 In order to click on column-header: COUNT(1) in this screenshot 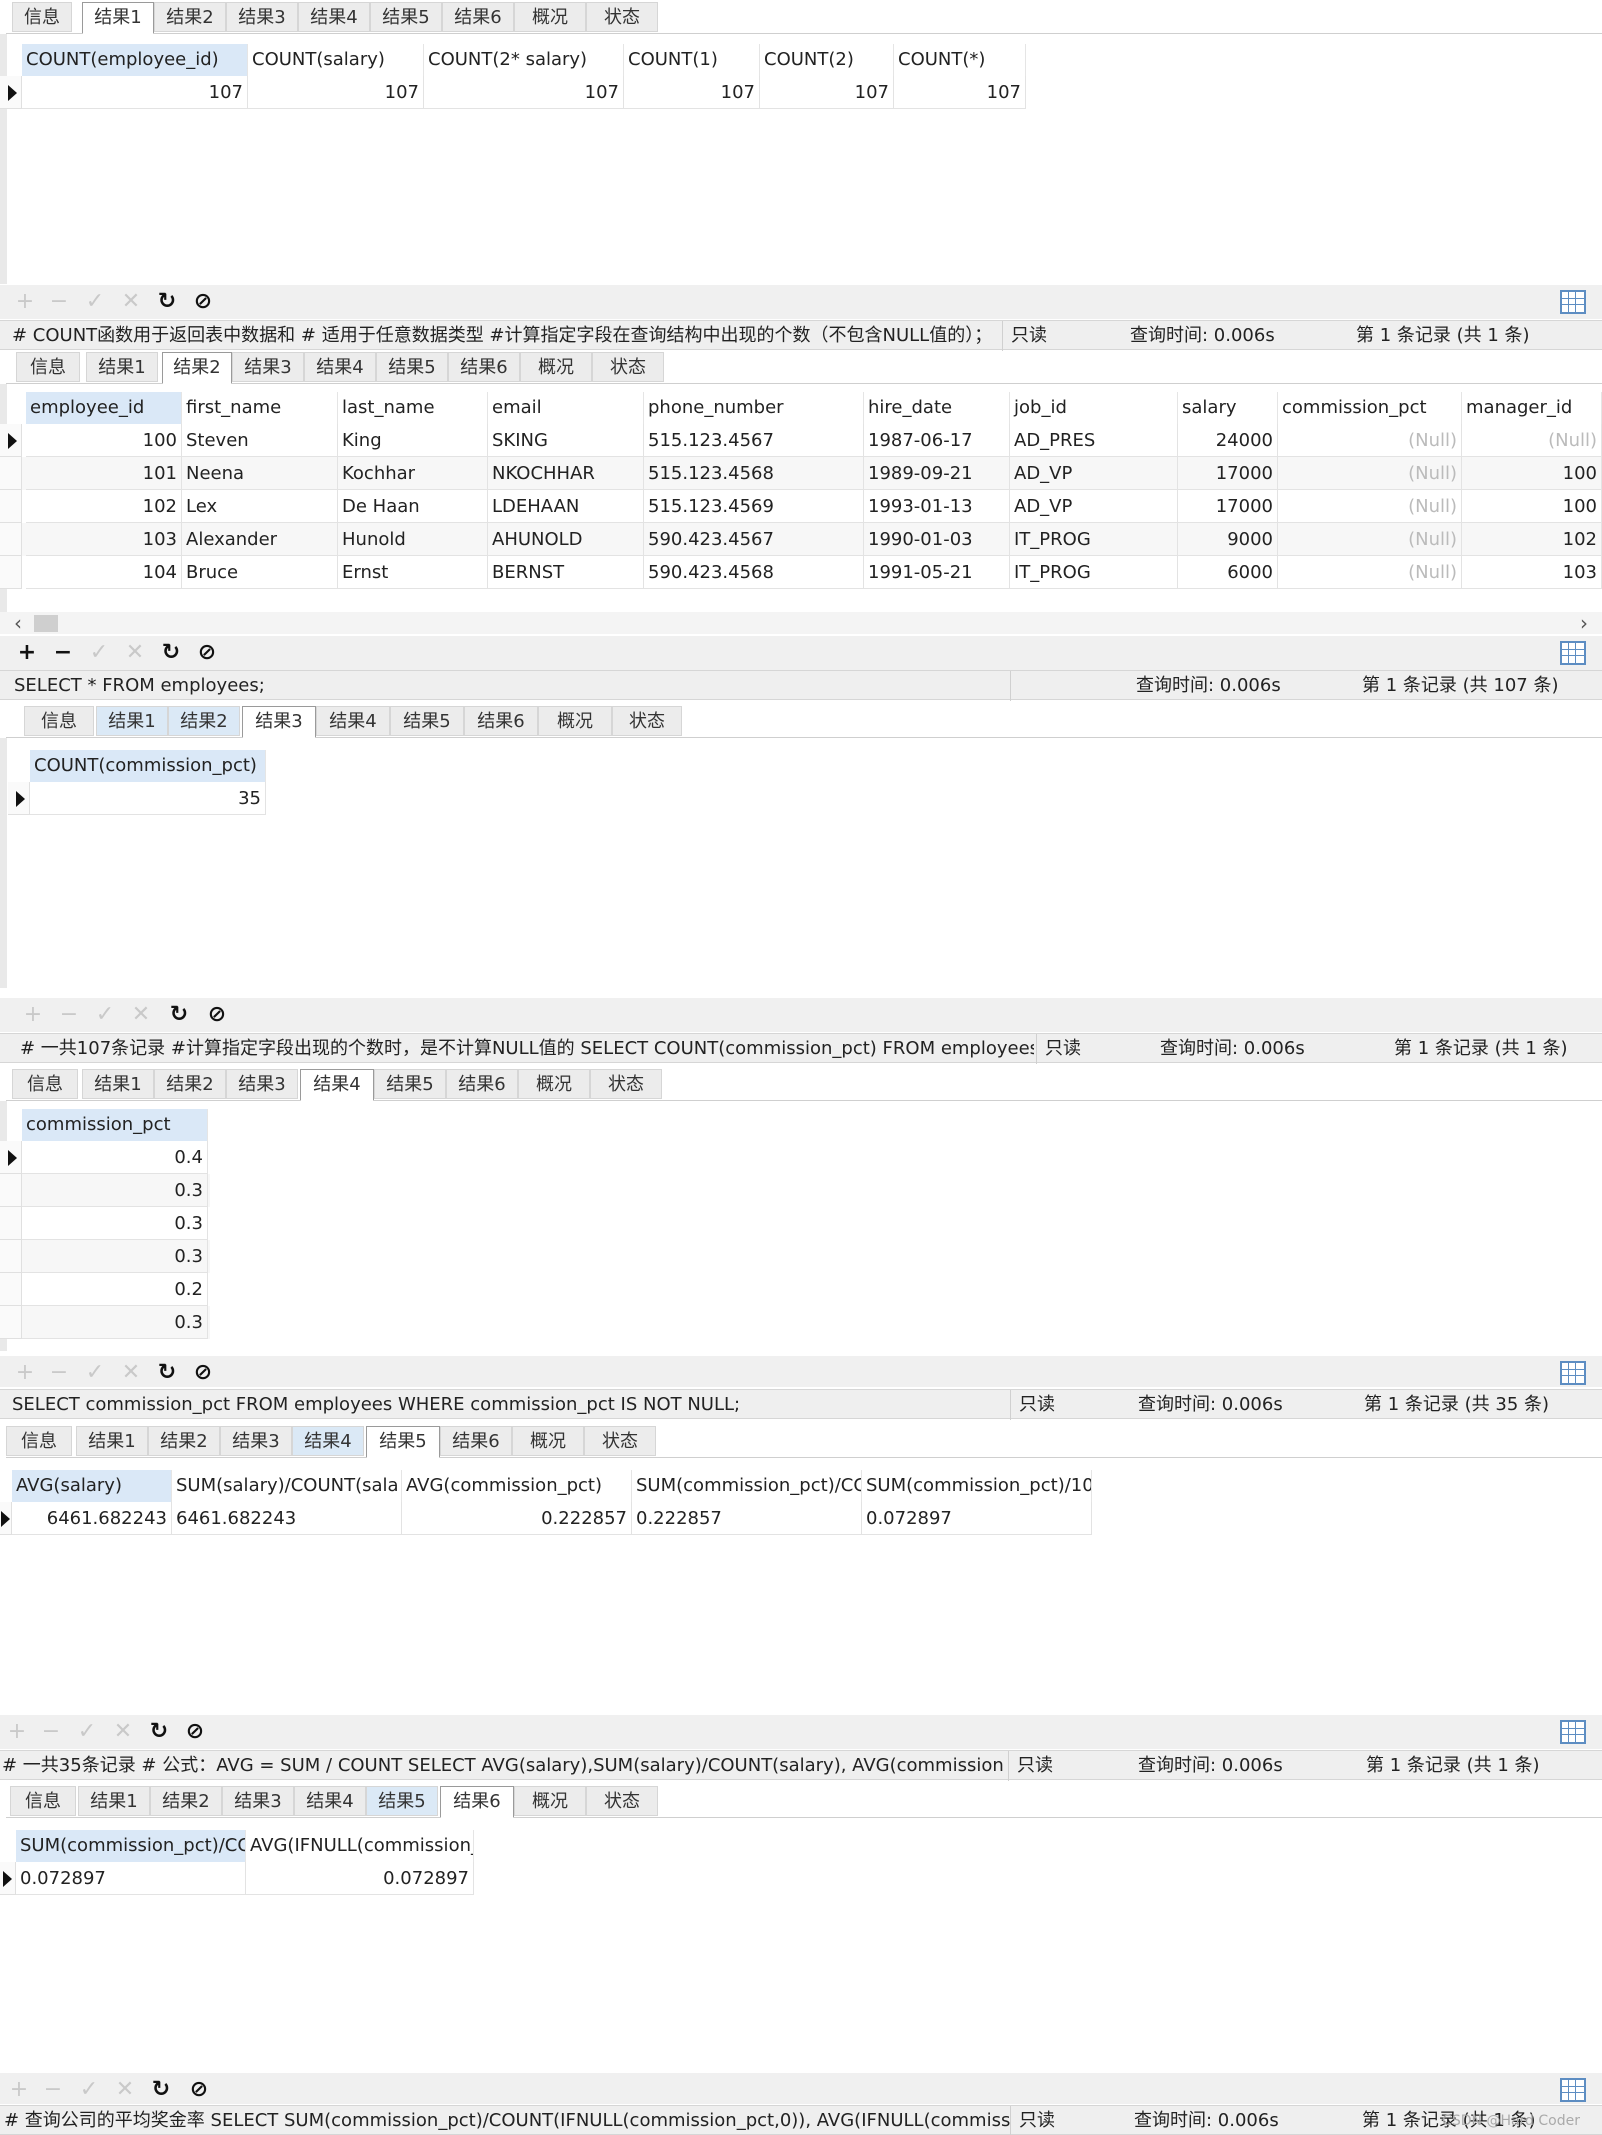, I will do `click(692, 60)`.